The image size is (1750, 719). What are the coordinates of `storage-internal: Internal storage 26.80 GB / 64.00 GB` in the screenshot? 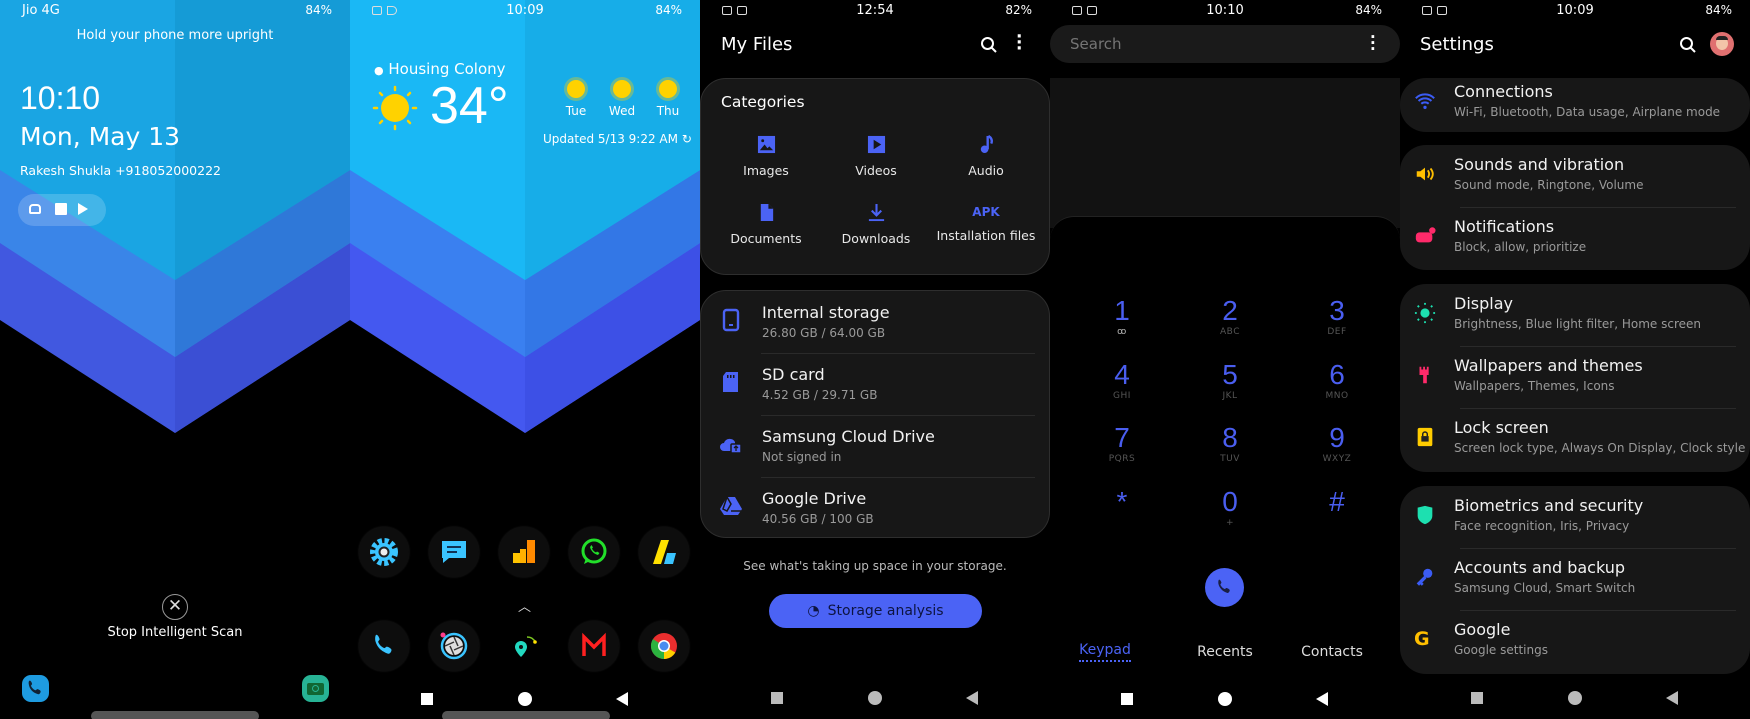 It's located at (875, 322).